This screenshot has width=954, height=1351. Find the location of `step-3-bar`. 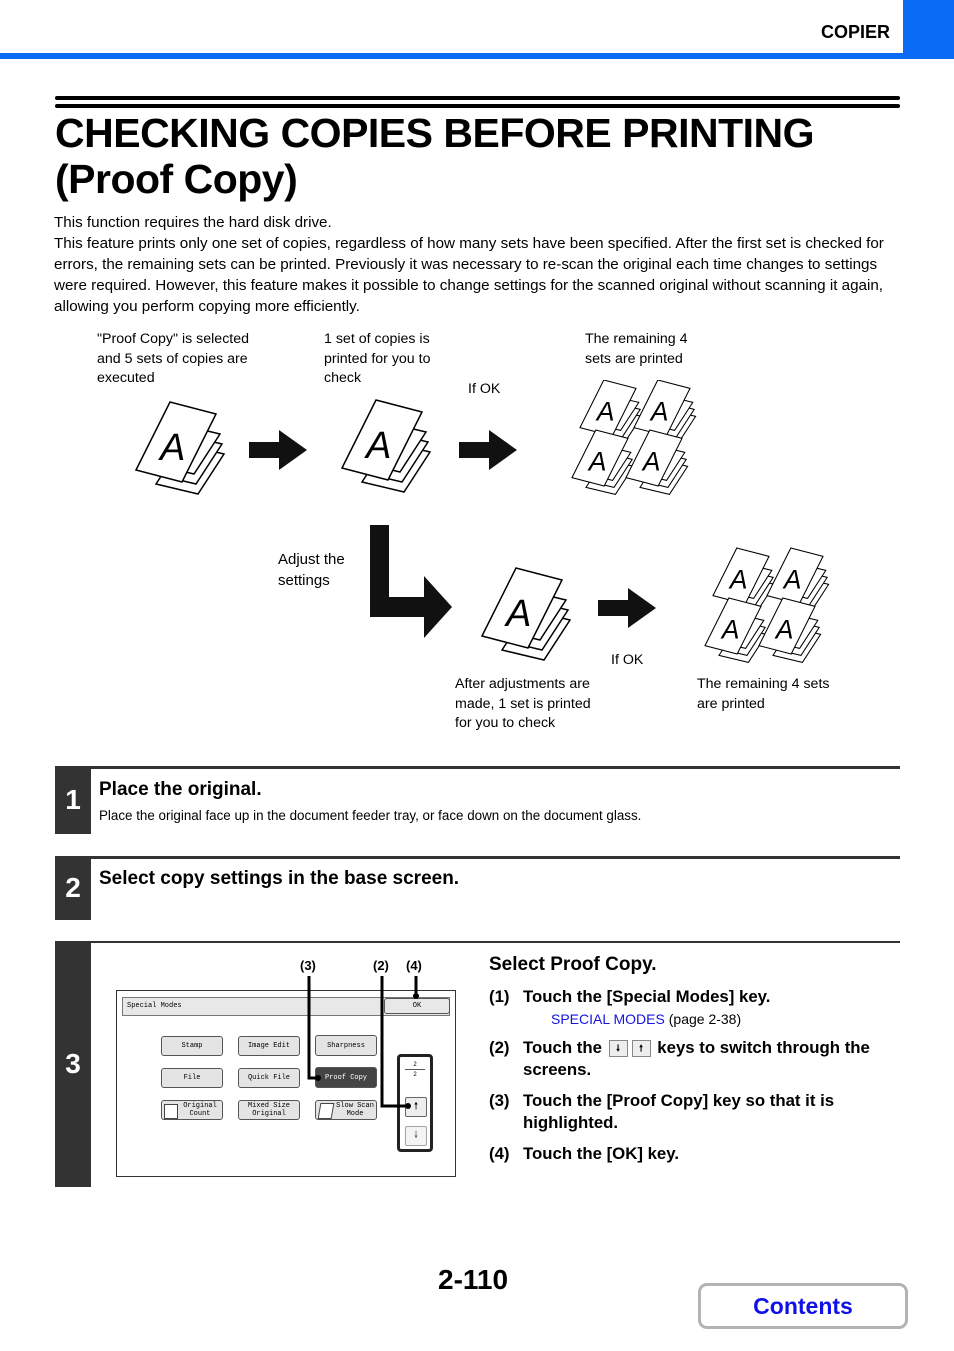

step-3-bar is located at coordinates (477, 942).